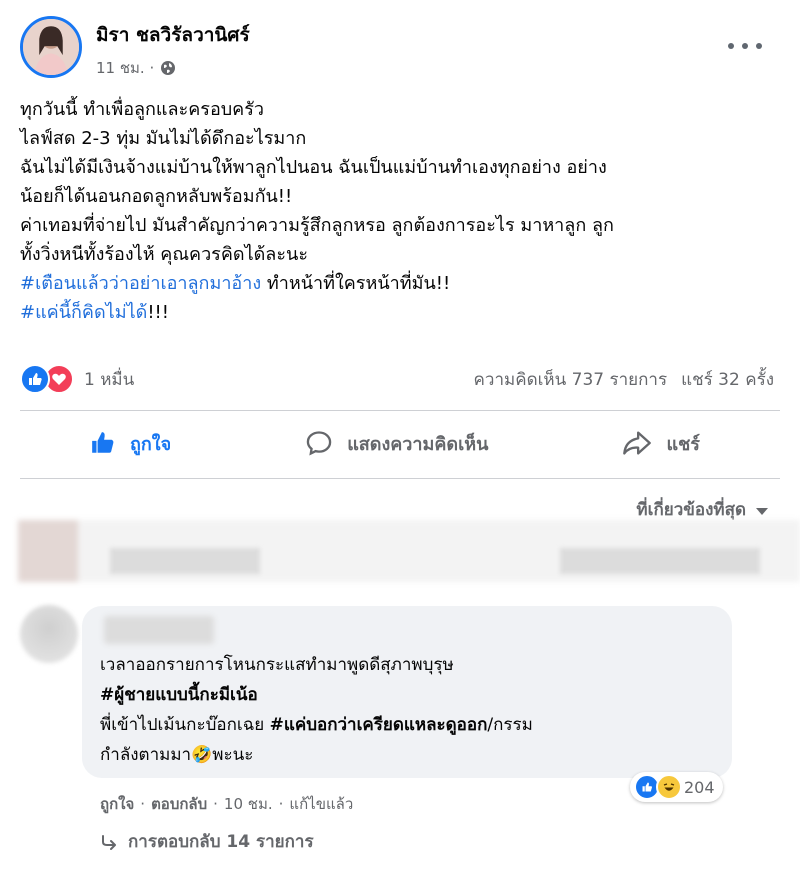 The height and width of the screenshot is (871, 800). Describe the element at coordinates (762, 511) in the screenshot. I see `caret-down-icon` at that location.